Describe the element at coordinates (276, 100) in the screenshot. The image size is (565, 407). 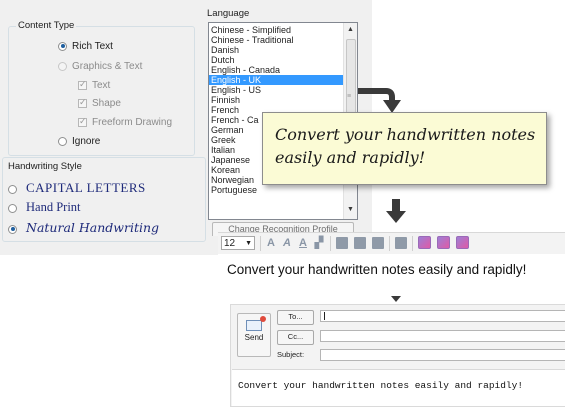
I see `language-item: Finnish` at that location.